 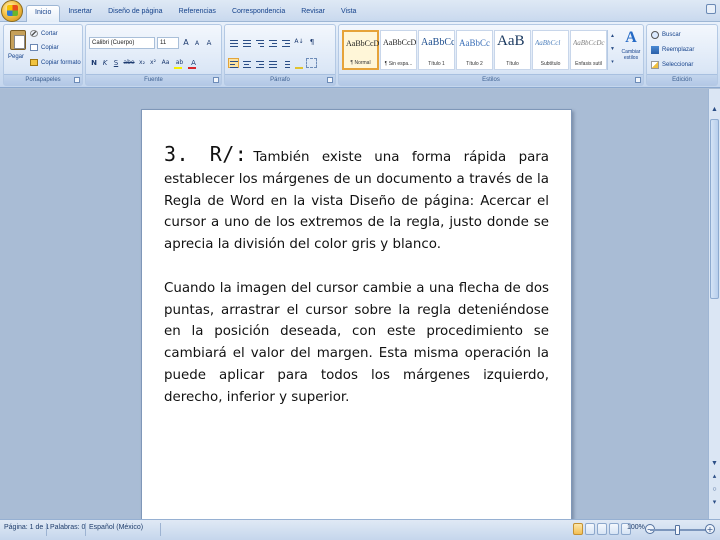 What do you see at coordinates (360, 50) in the screenshot?
I see `style-normal: AaBbCcDc ¶ Normal` at bounding box center [360, 50].